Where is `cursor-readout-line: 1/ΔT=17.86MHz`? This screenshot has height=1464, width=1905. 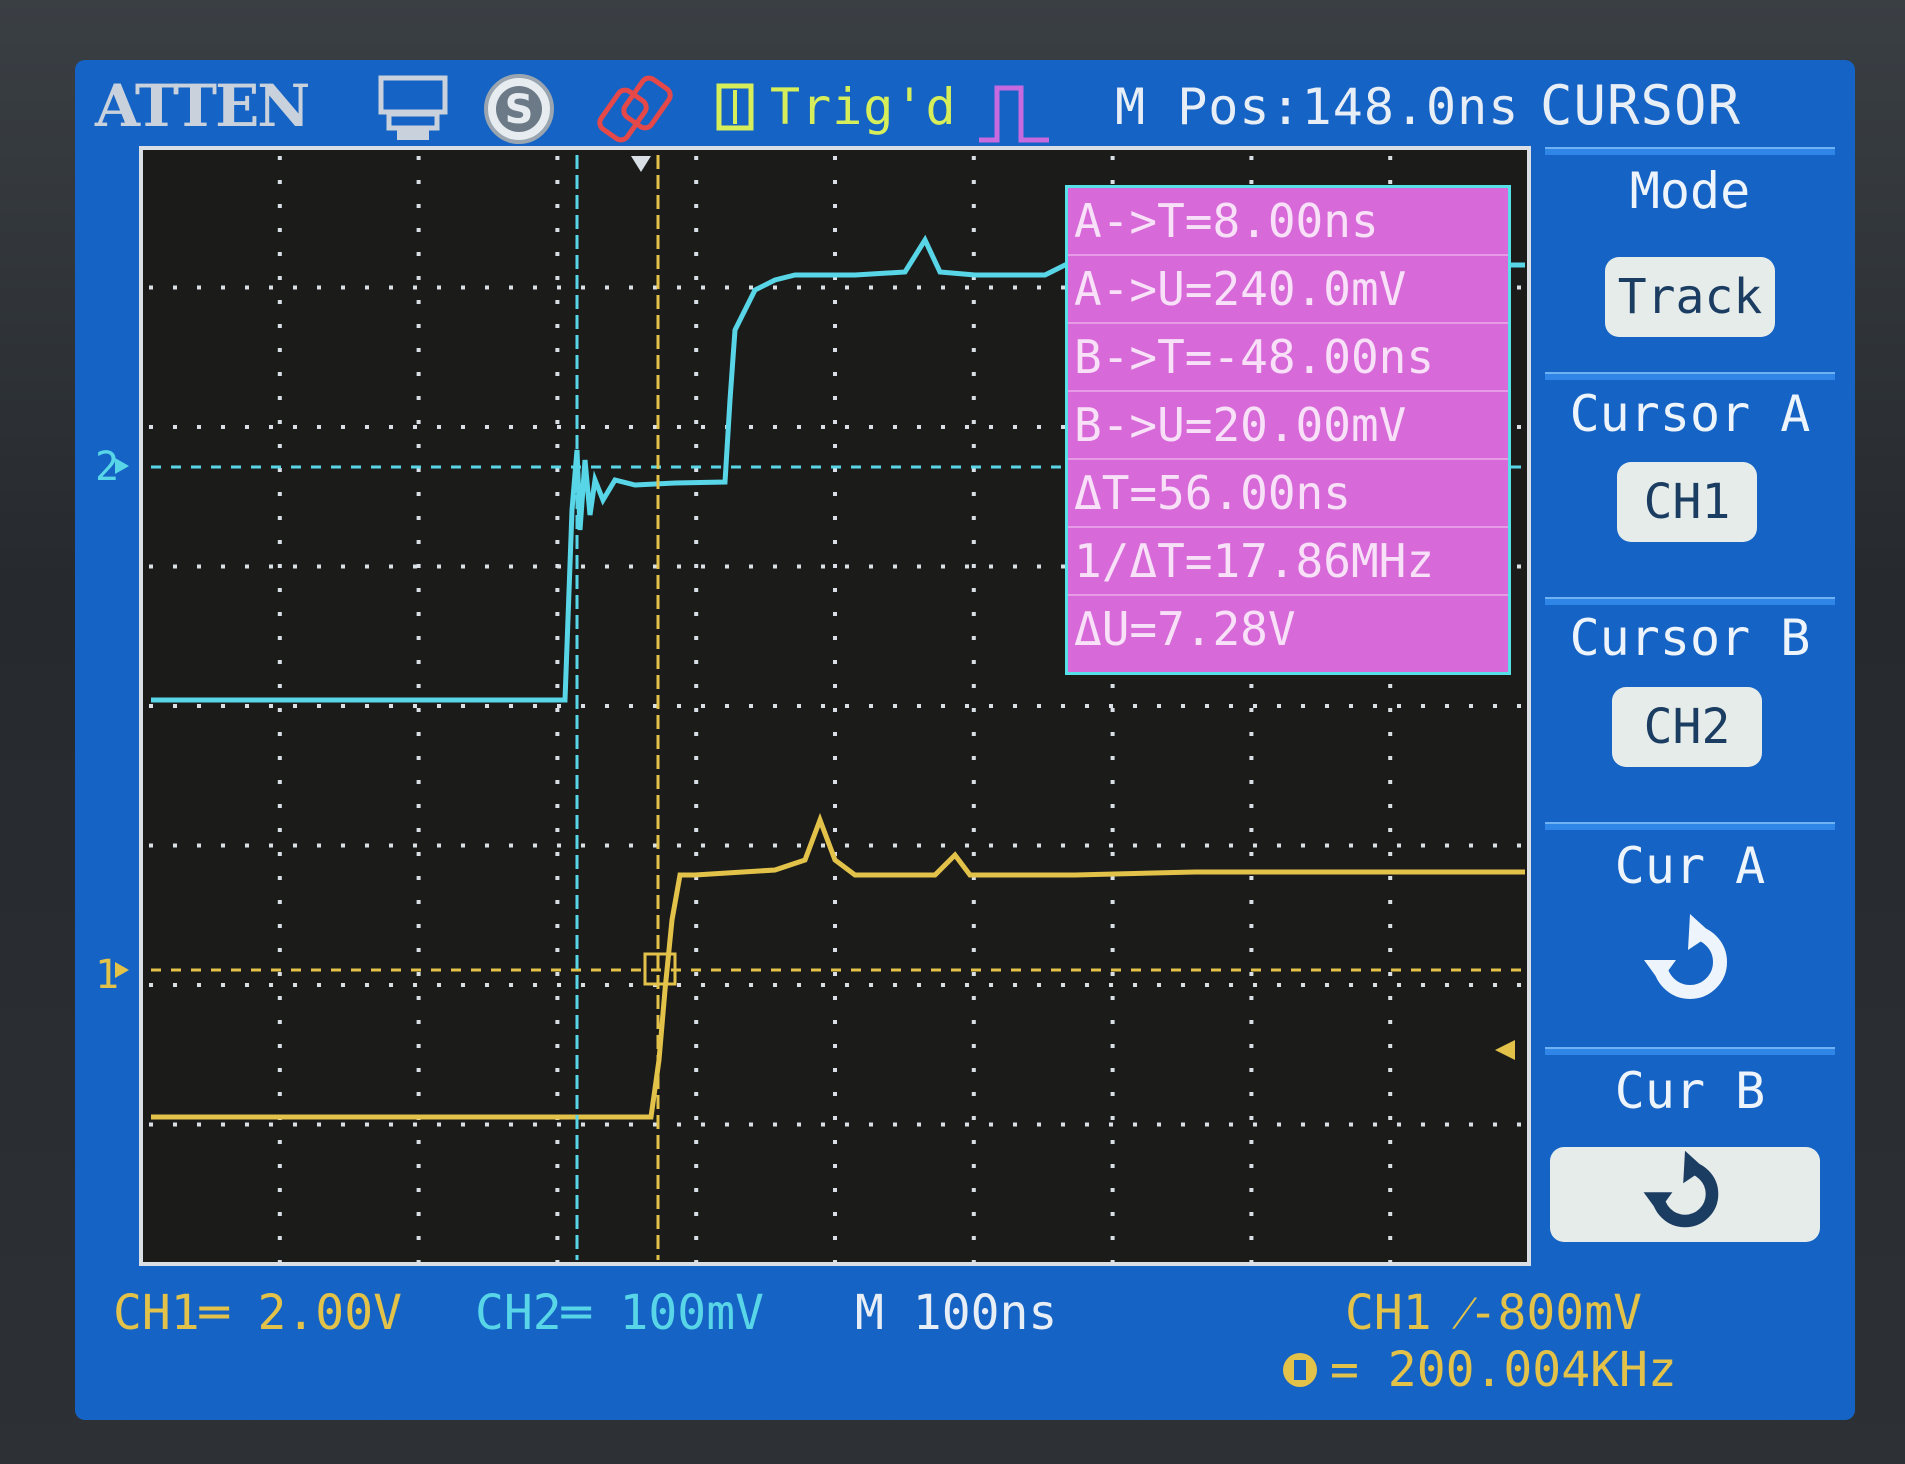 cursor-readout-line: 1/ΔT=17.86MHz is located at coordinates (1288, 562).